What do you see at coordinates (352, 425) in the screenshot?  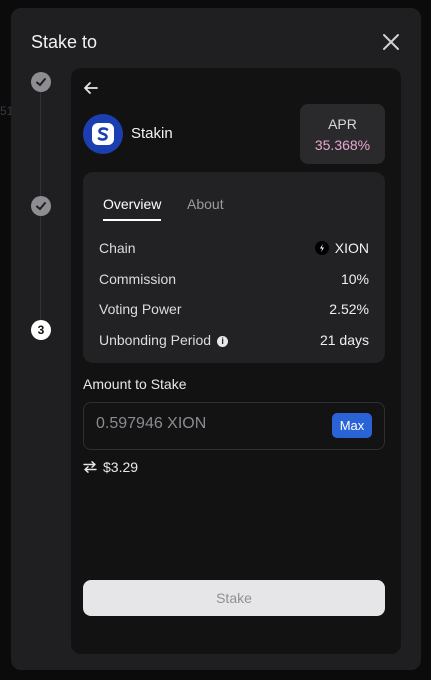 I see `max-button: Max` at bounding box center [352, 425].